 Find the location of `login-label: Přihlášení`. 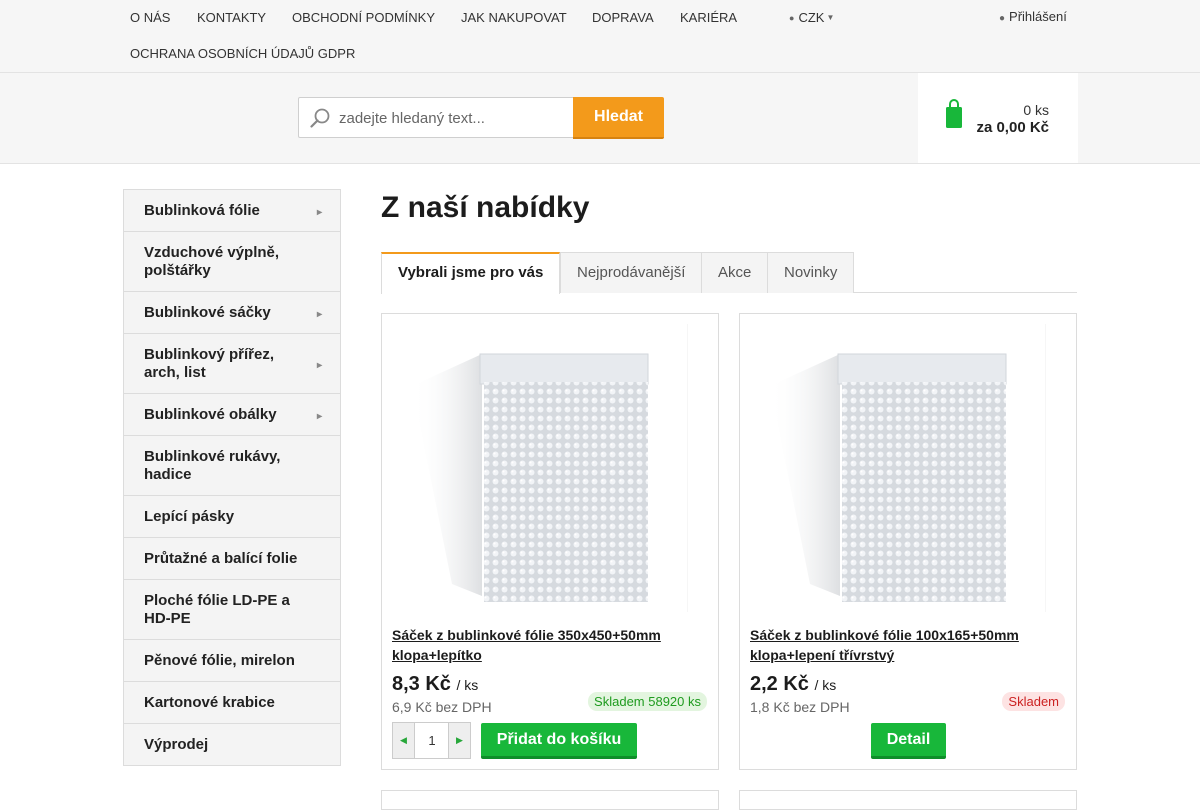

login-label: Přihlášení is located at coordinates (1038, 16).